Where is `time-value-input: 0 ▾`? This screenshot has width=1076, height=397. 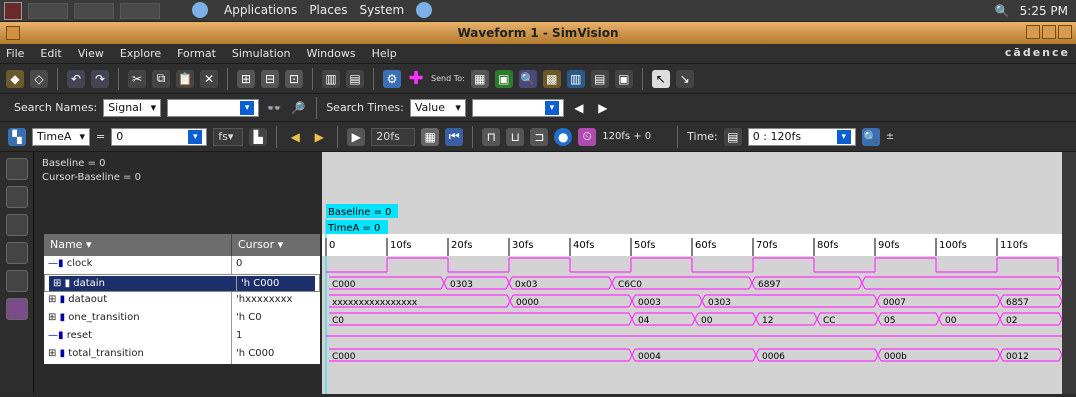
time-value-input: 0 ▾ is located at coordinates (159, 136).